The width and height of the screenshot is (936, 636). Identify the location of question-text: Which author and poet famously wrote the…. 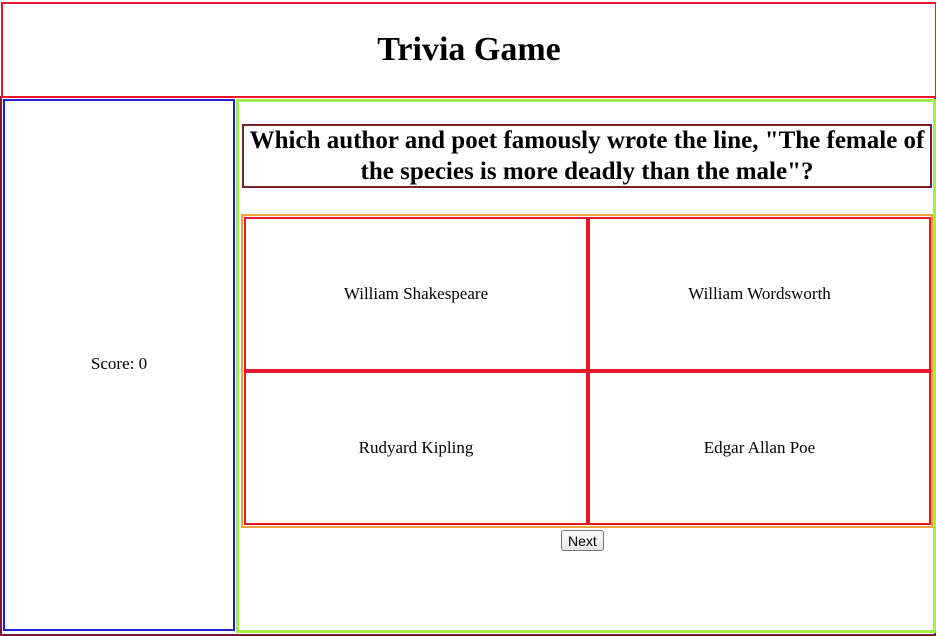
(587, 156).